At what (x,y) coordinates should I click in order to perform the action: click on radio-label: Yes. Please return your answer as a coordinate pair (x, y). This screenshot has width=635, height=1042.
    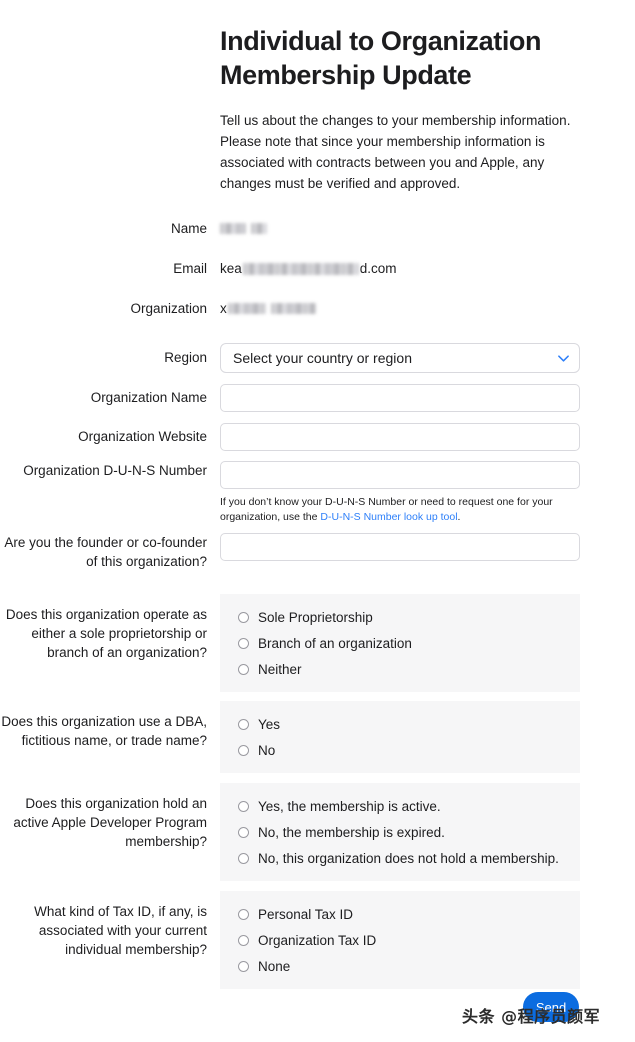
    Looking at the image, I should click on (269, 724).